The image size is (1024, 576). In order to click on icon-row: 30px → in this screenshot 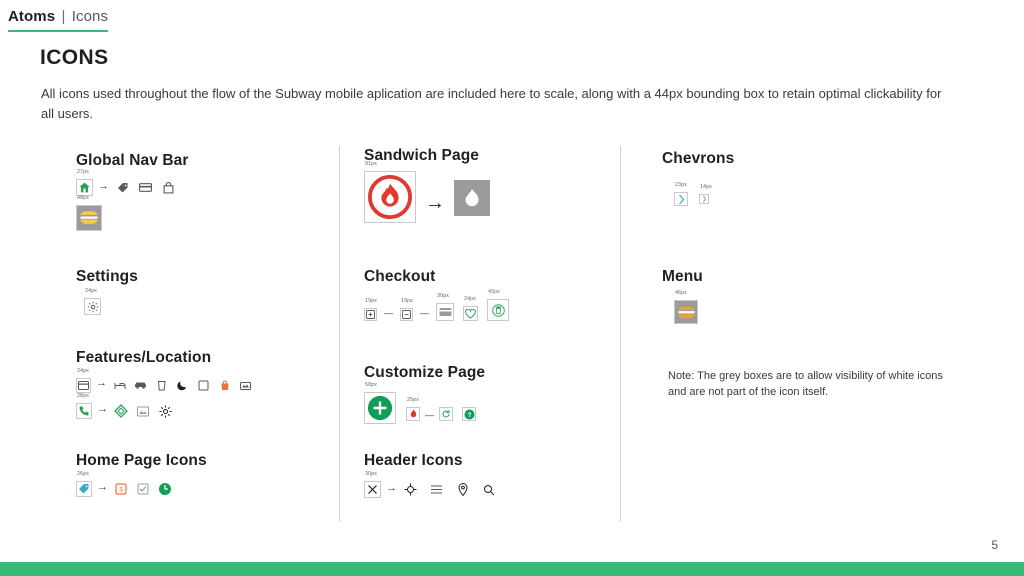, I will do `click(430, 484)`.